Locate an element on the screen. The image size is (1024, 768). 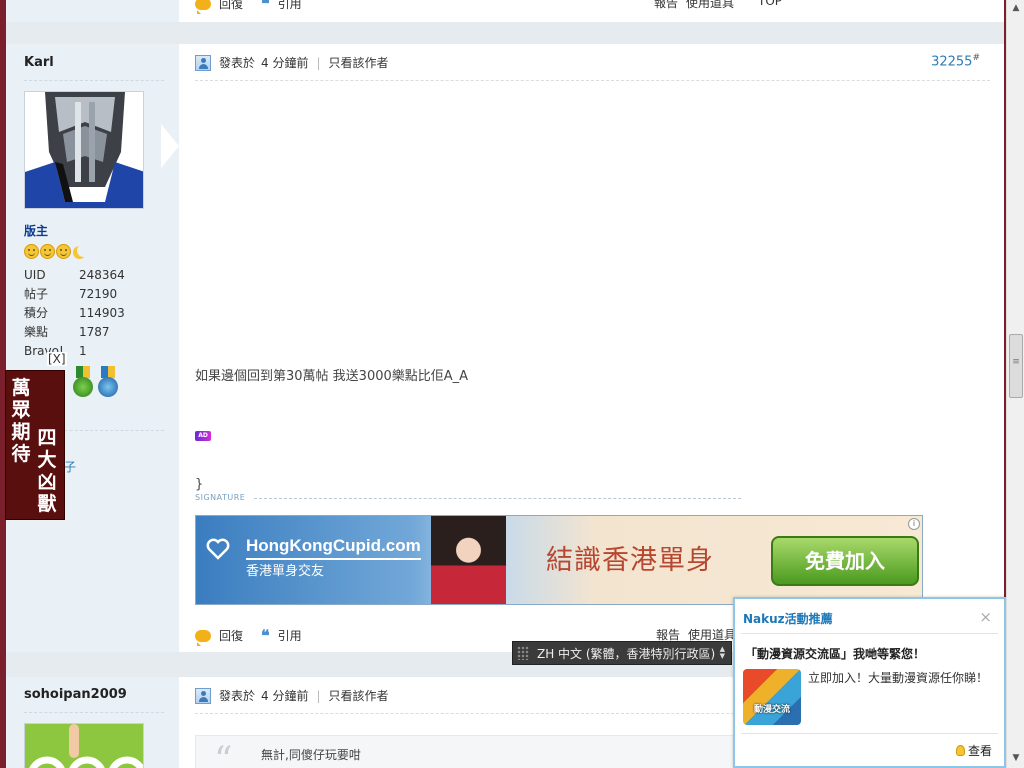
previous-post-content: 回復 ❝ 引用 報告 使用道具 TOP is located at coordinates (592, 11).